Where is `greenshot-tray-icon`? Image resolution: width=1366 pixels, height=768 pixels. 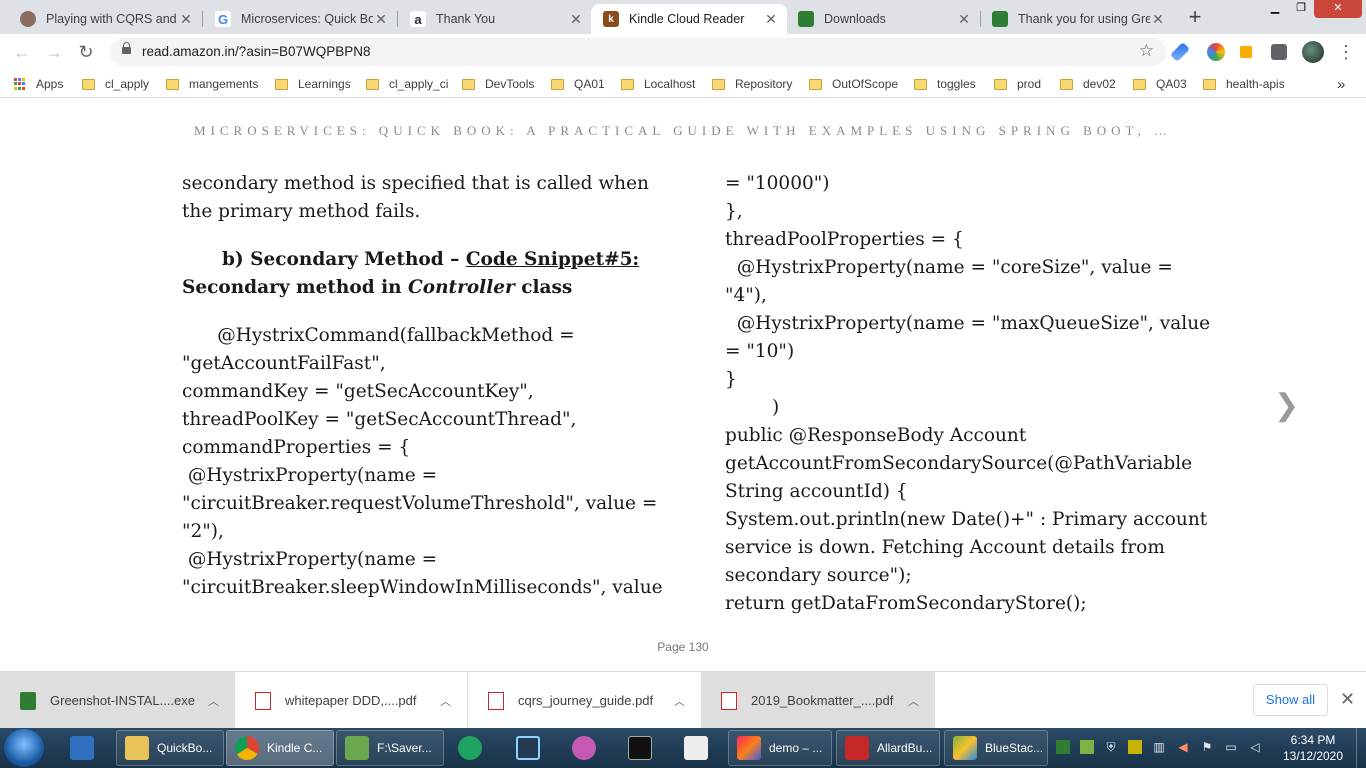 greenshot-tray-icon is located at coordinates (1063, 747).